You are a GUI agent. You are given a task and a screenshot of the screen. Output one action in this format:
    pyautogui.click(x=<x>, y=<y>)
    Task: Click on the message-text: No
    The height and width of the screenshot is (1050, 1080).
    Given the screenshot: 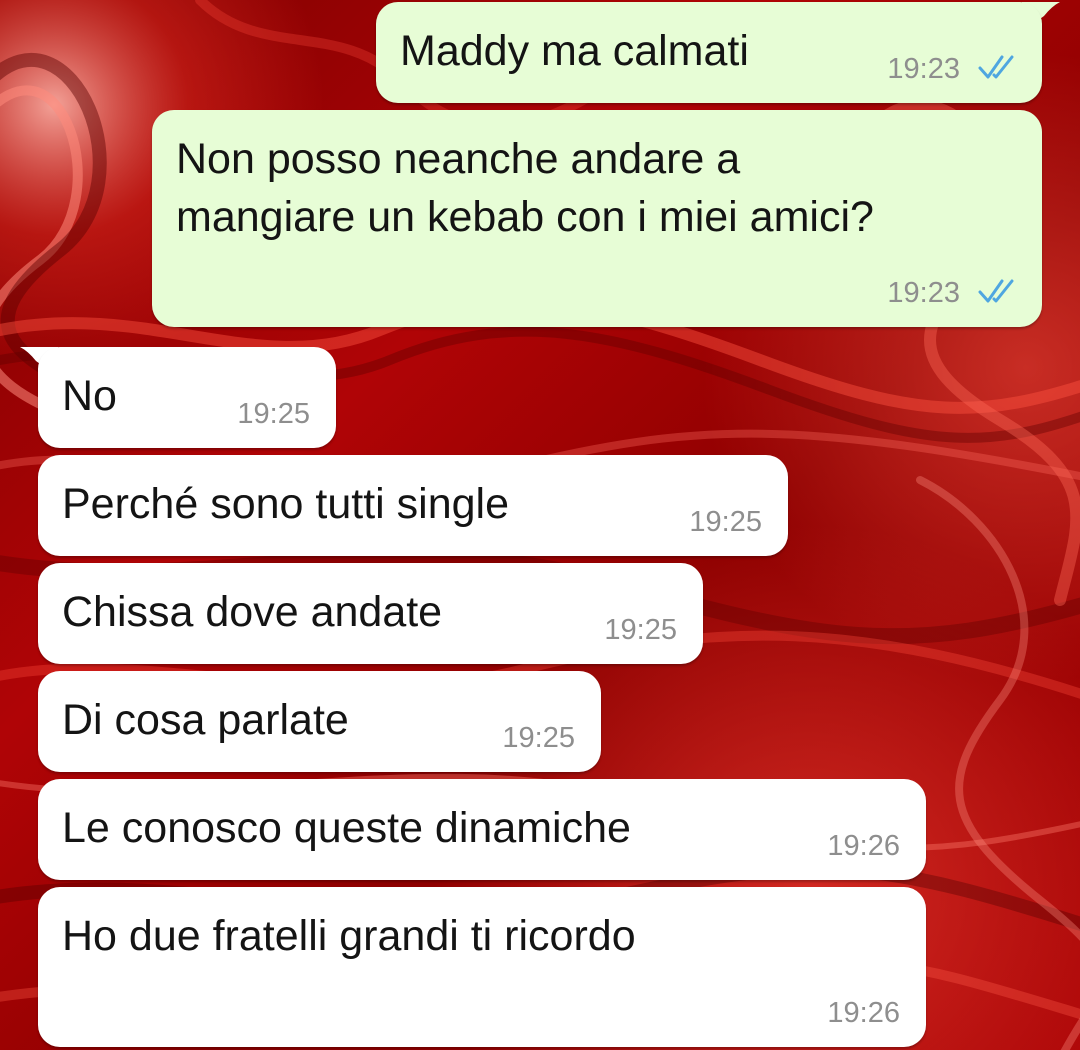 What is the action you would take?
    pyautogui.click(x=89, y=396)
    